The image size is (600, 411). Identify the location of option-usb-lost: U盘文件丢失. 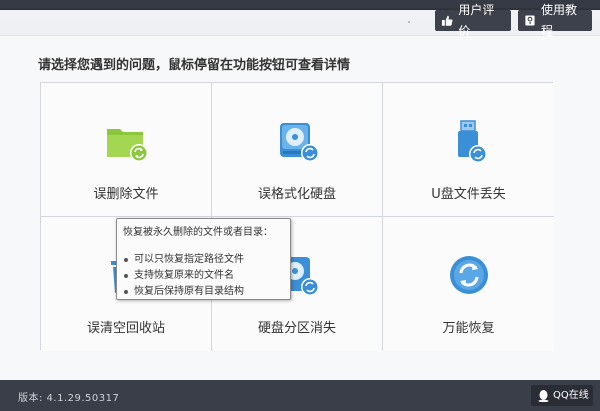
(468, 150).